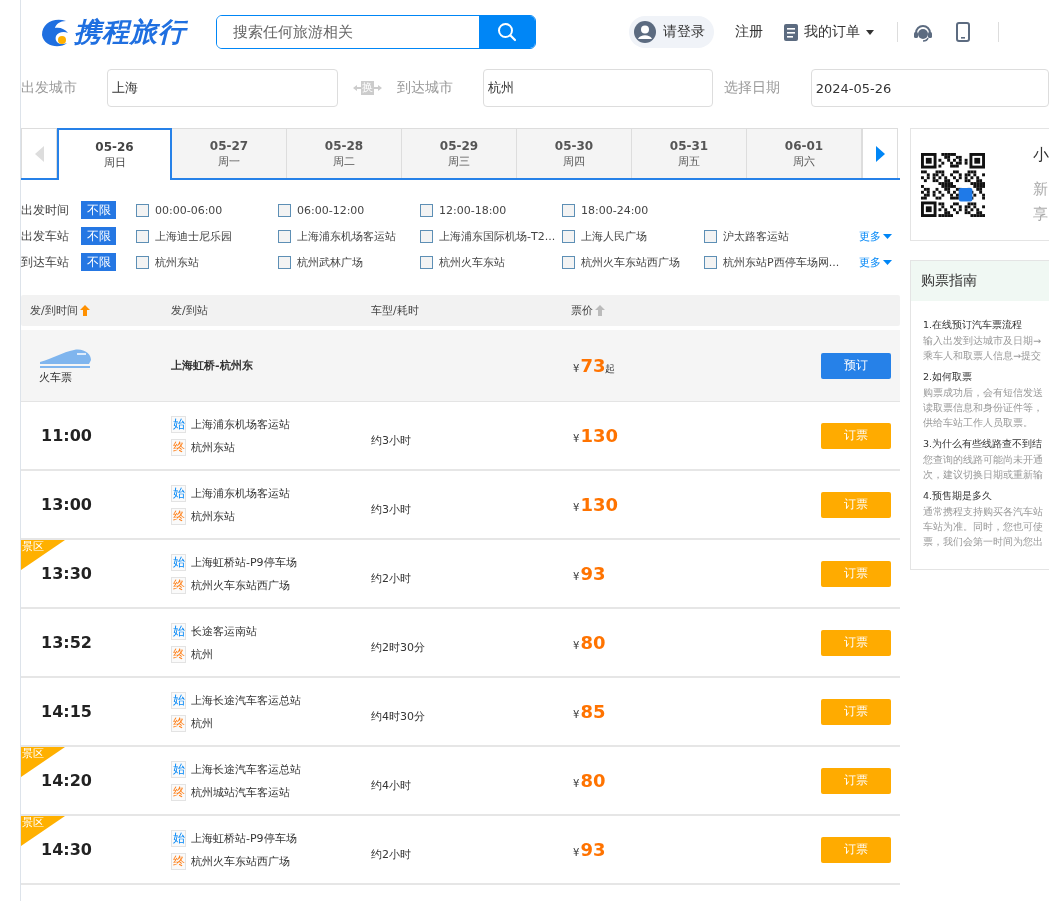 The image size is (1049, 901). Describe the element at coordinates (491, 210) in the screenshot. I see `filter-option: 12:00-18:00` at that location.